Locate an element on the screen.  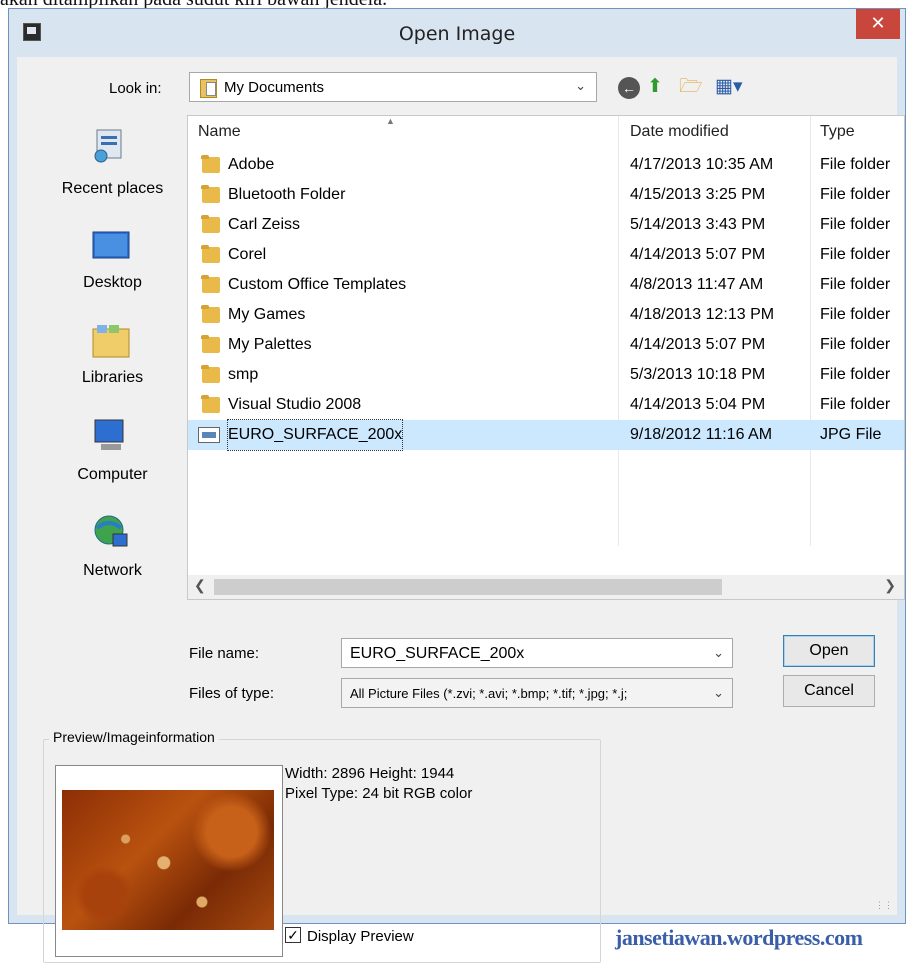
file-type-label: Files of type: is located at coordinates (232, 693).